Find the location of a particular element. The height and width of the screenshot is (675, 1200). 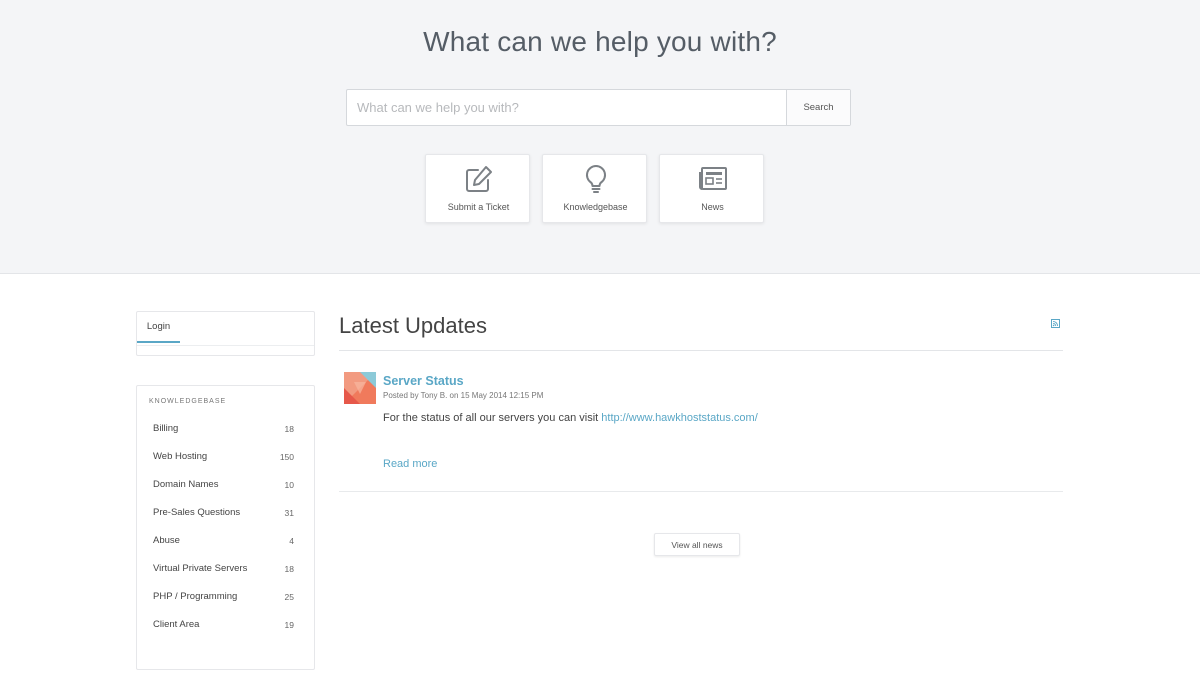

kb-item-domain-names: Domain Names 10 is located at coordinates (225, 485).